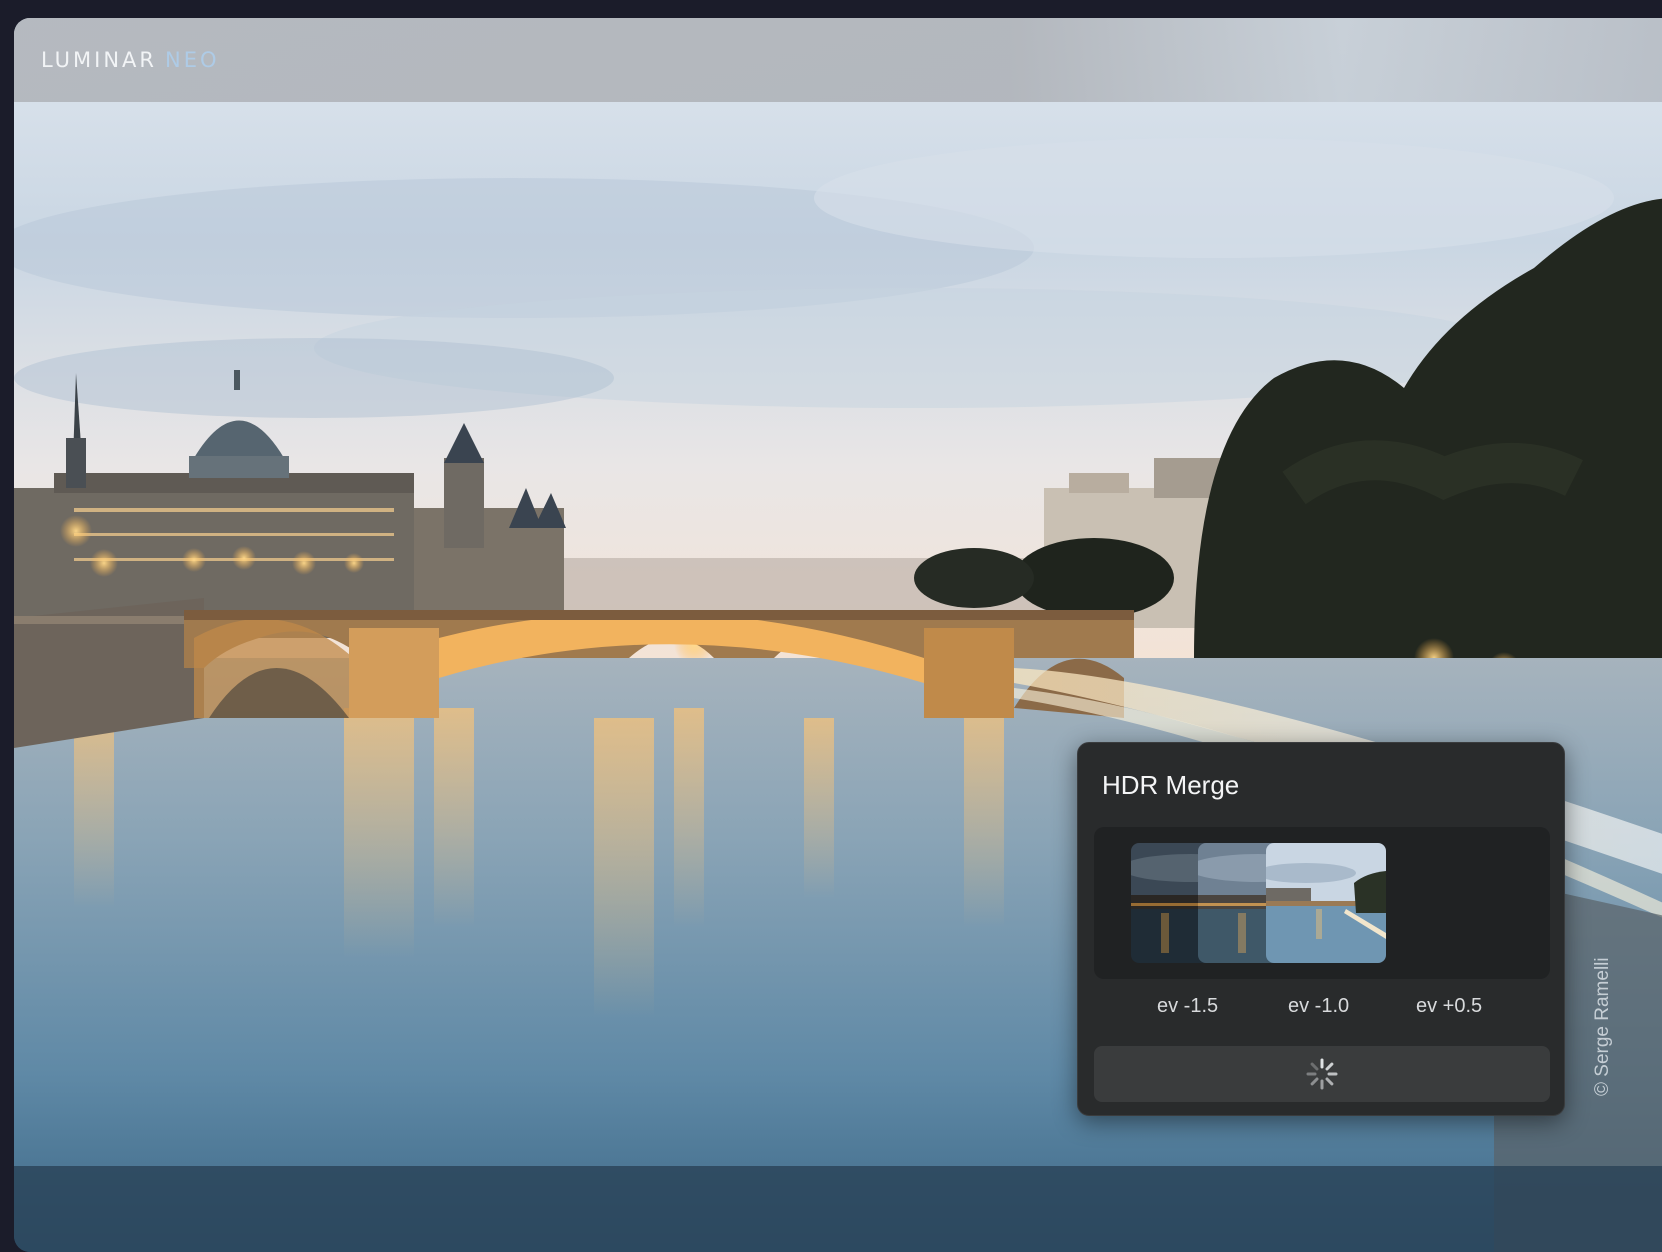 The height and width of the screenshot is (1252, 1662). Describe the element at coordinates (1319, 1006) in the screenshot. I see `ev-label-2: ev -1.0` at that location.